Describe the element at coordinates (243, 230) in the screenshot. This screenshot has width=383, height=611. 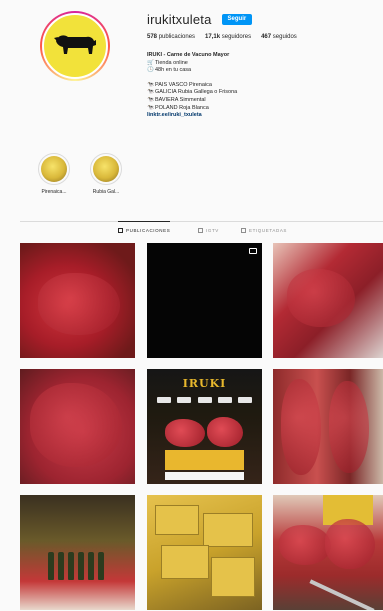
I see `tag-icon` at that location.